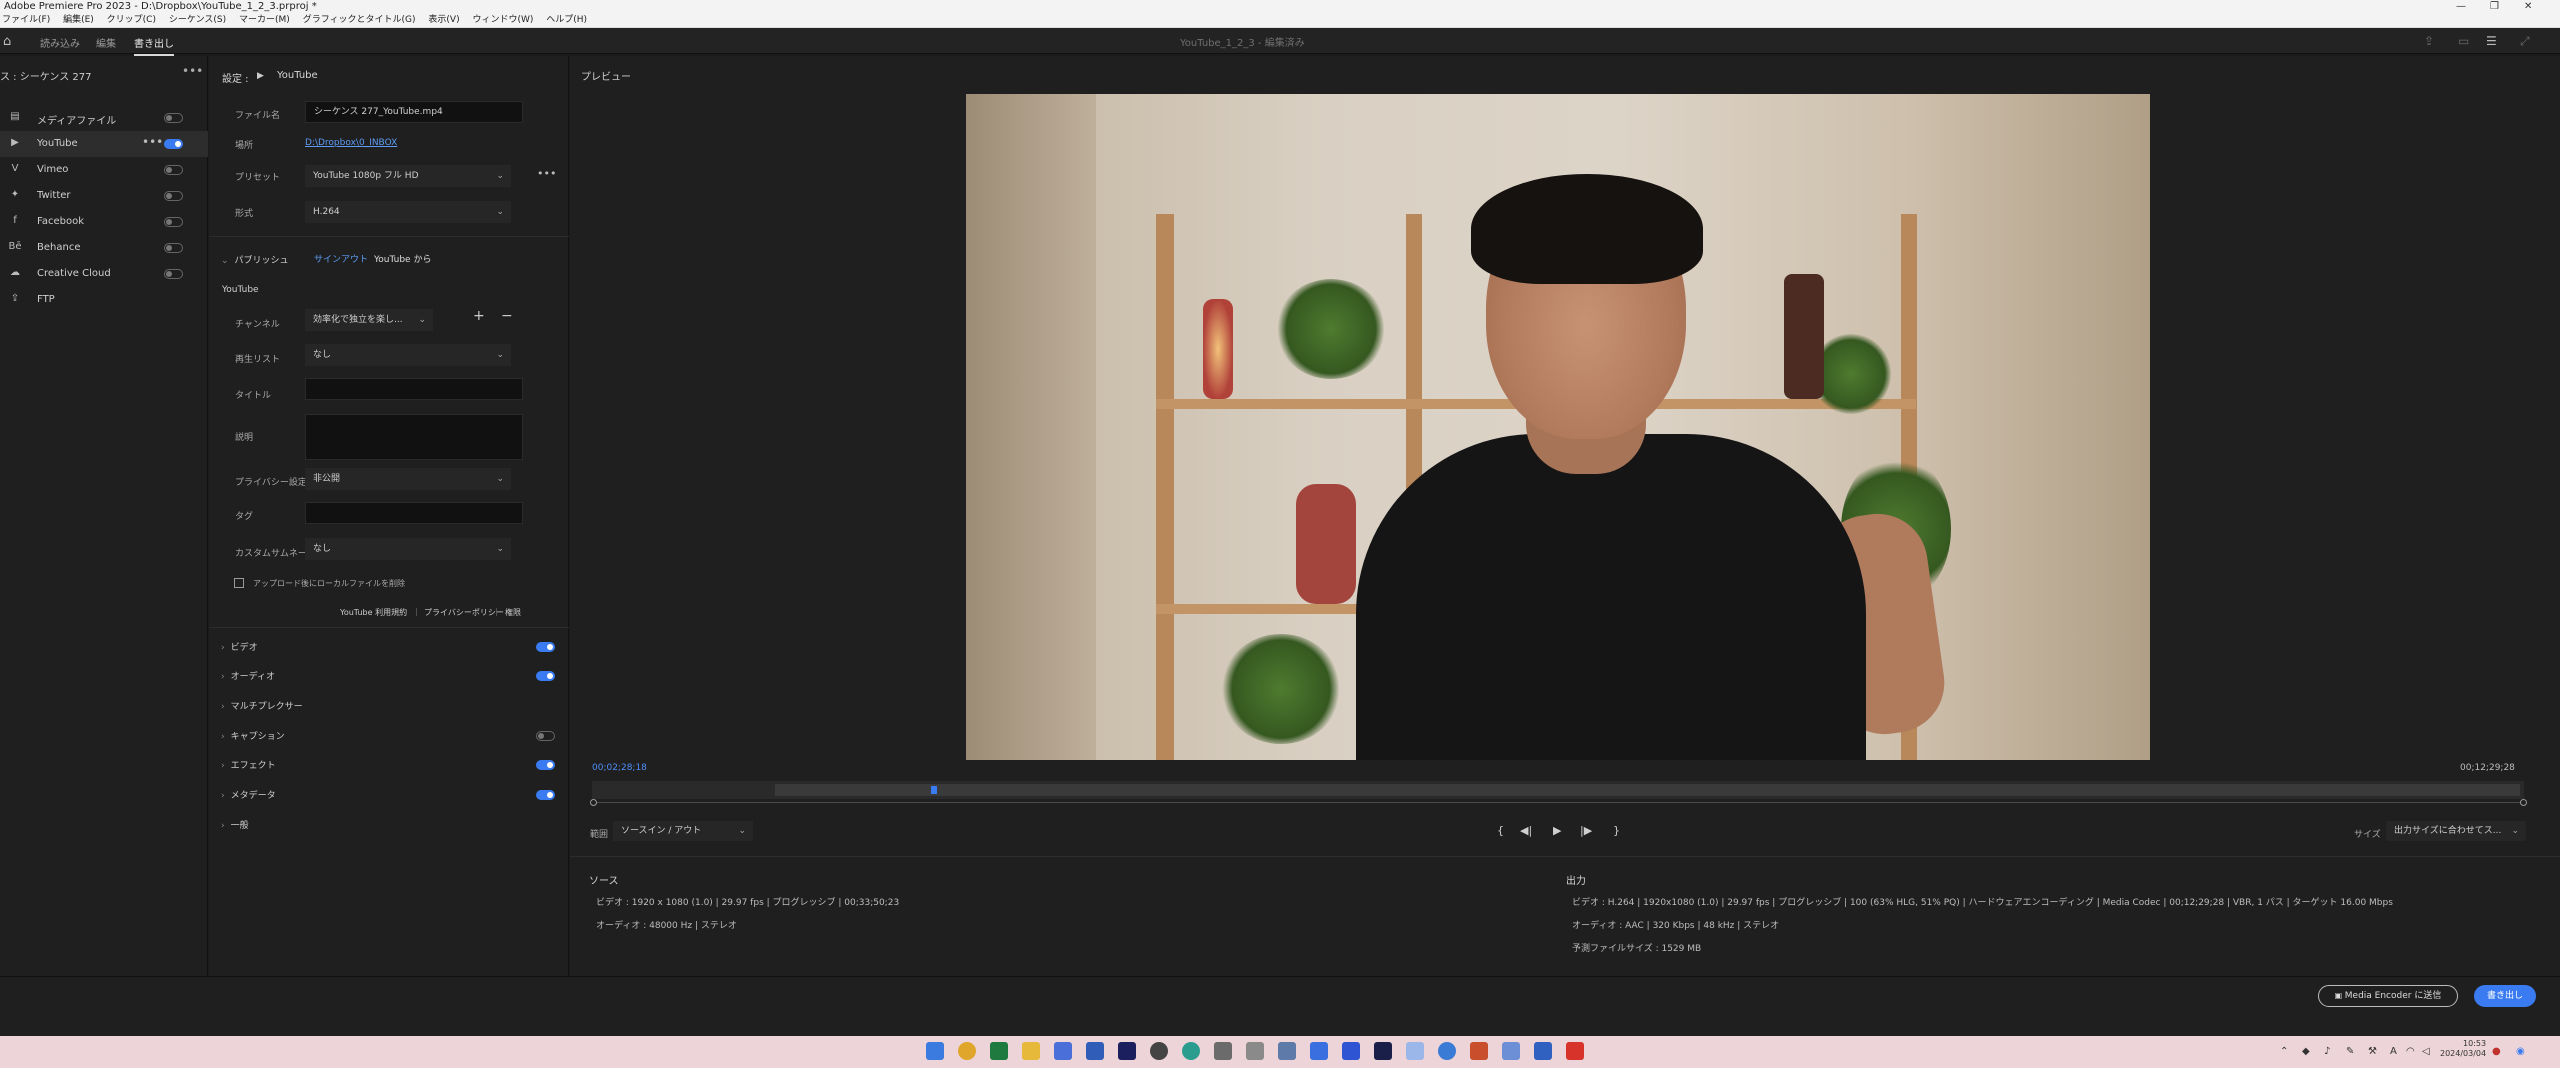  I want to click on premiere-icon, so click(1127, 1051).